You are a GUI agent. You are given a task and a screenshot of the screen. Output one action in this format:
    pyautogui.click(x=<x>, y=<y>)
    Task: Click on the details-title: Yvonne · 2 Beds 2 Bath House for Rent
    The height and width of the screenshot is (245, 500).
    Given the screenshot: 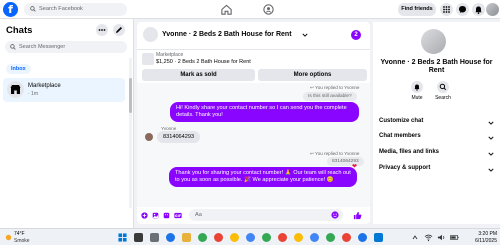 What is the action you would take?
    pyautogui.click(x=436, y=66)
    